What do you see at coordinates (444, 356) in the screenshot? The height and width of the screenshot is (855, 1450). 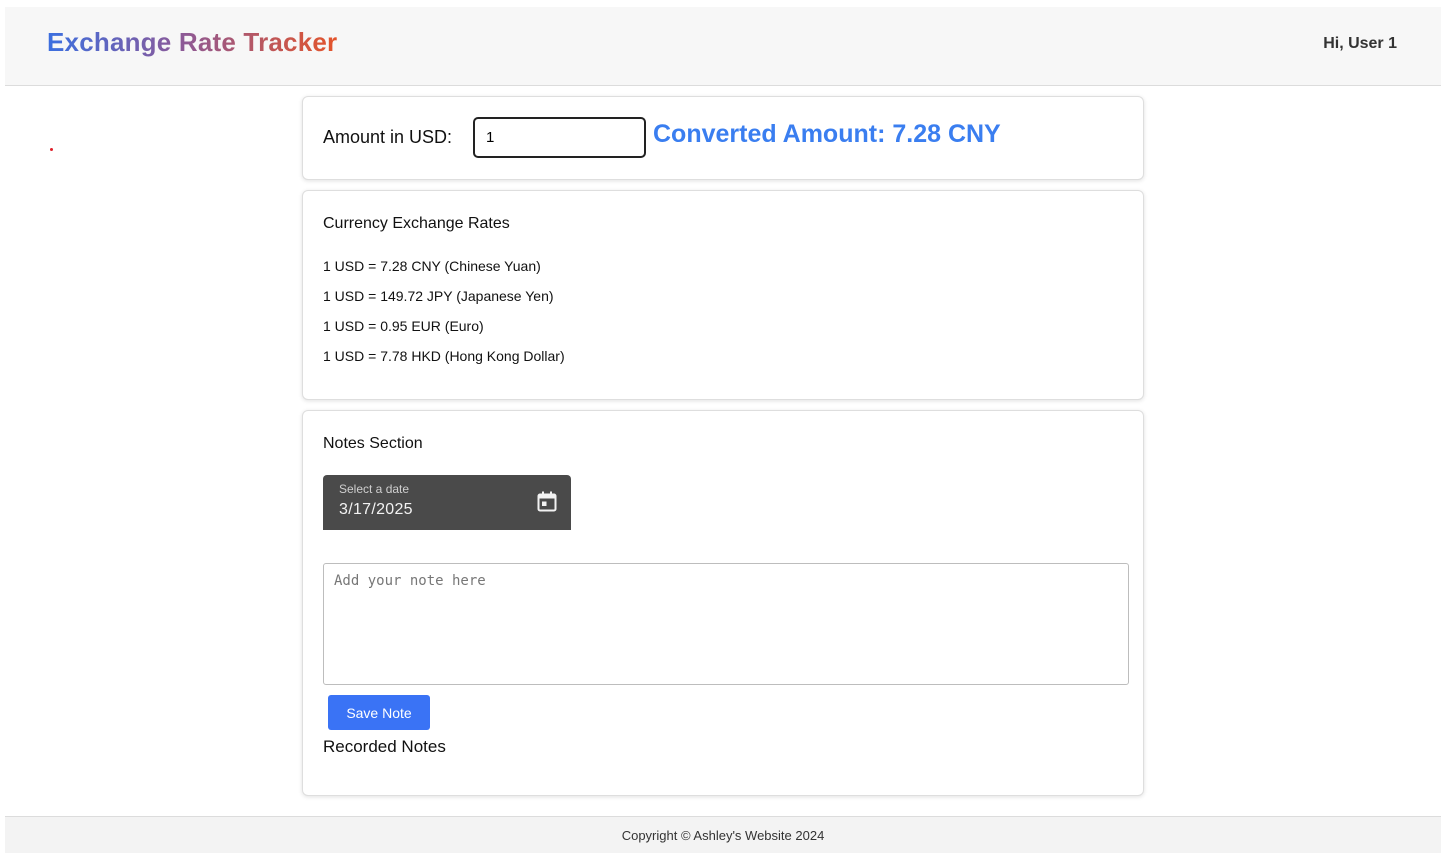 I see `rate-item: 1 USD = 7.78 HKD (Hong Kong Dollar)` at bounding box center [444, 356].